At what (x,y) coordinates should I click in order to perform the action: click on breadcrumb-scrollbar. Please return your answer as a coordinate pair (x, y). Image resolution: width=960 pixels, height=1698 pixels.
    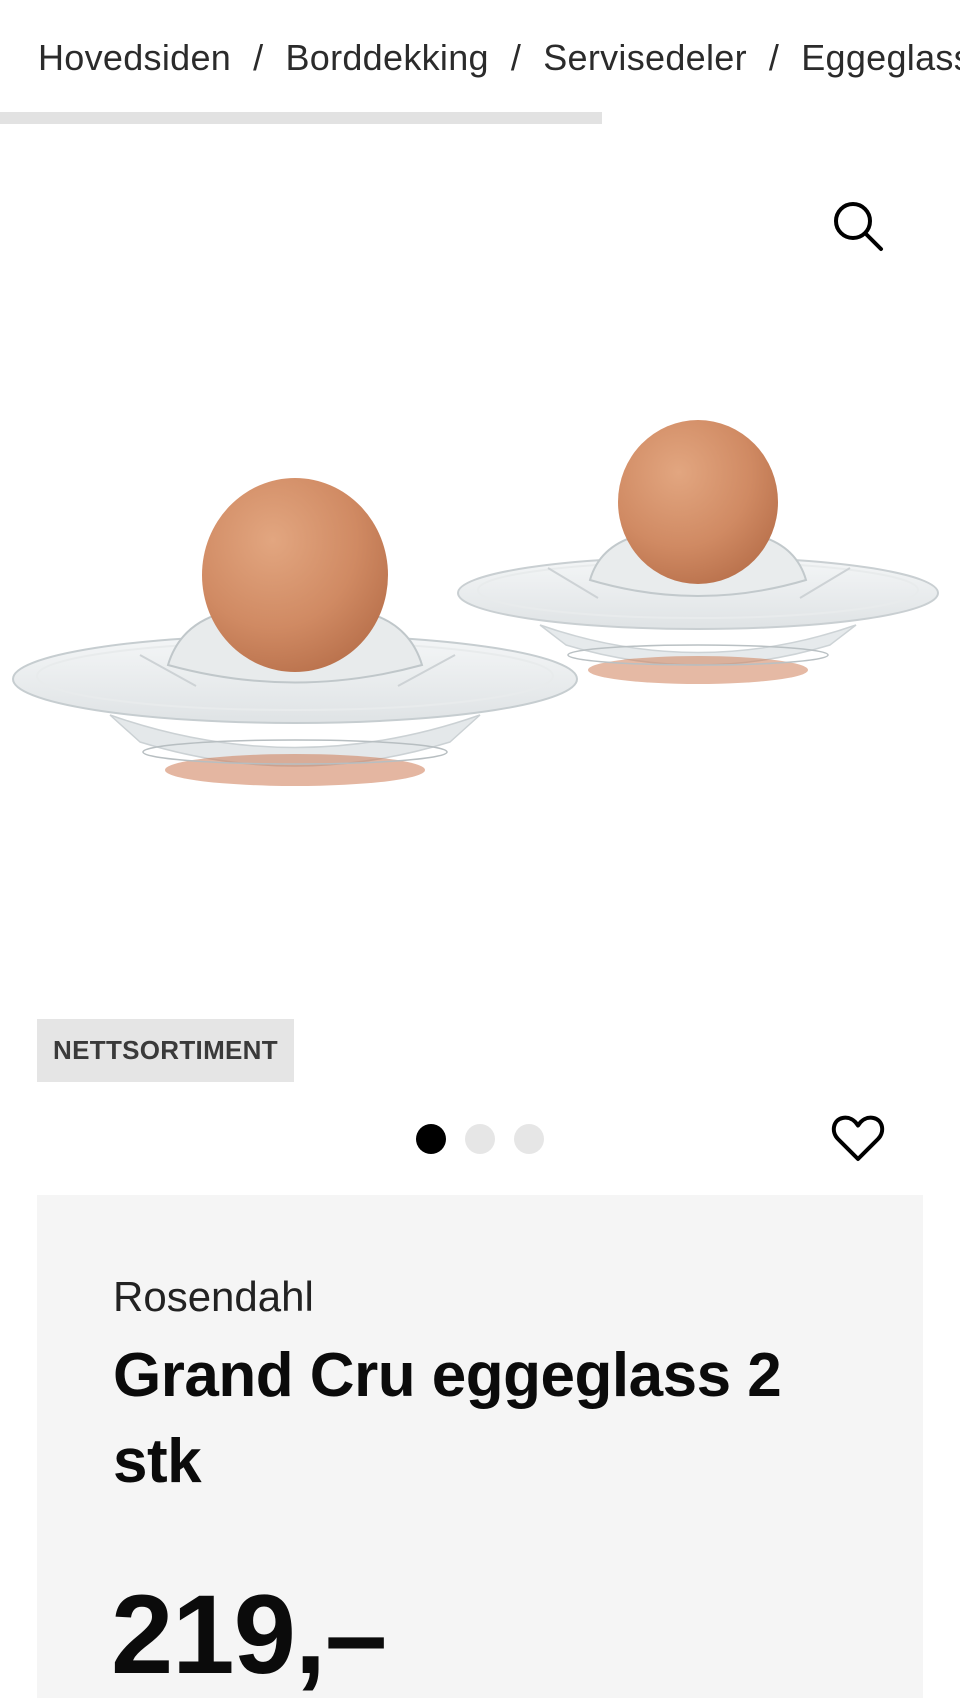
    Looking at the image, I should click on (480, 118).